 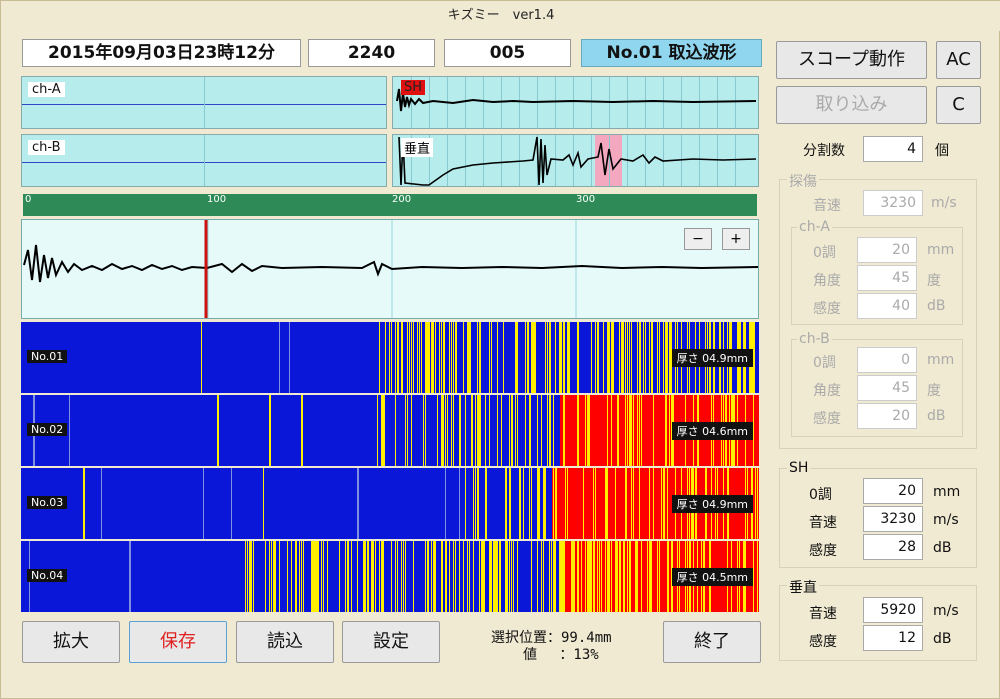 I want to click on flaw-ch-a-sens-label: 感度, so click(x=827, y=309).